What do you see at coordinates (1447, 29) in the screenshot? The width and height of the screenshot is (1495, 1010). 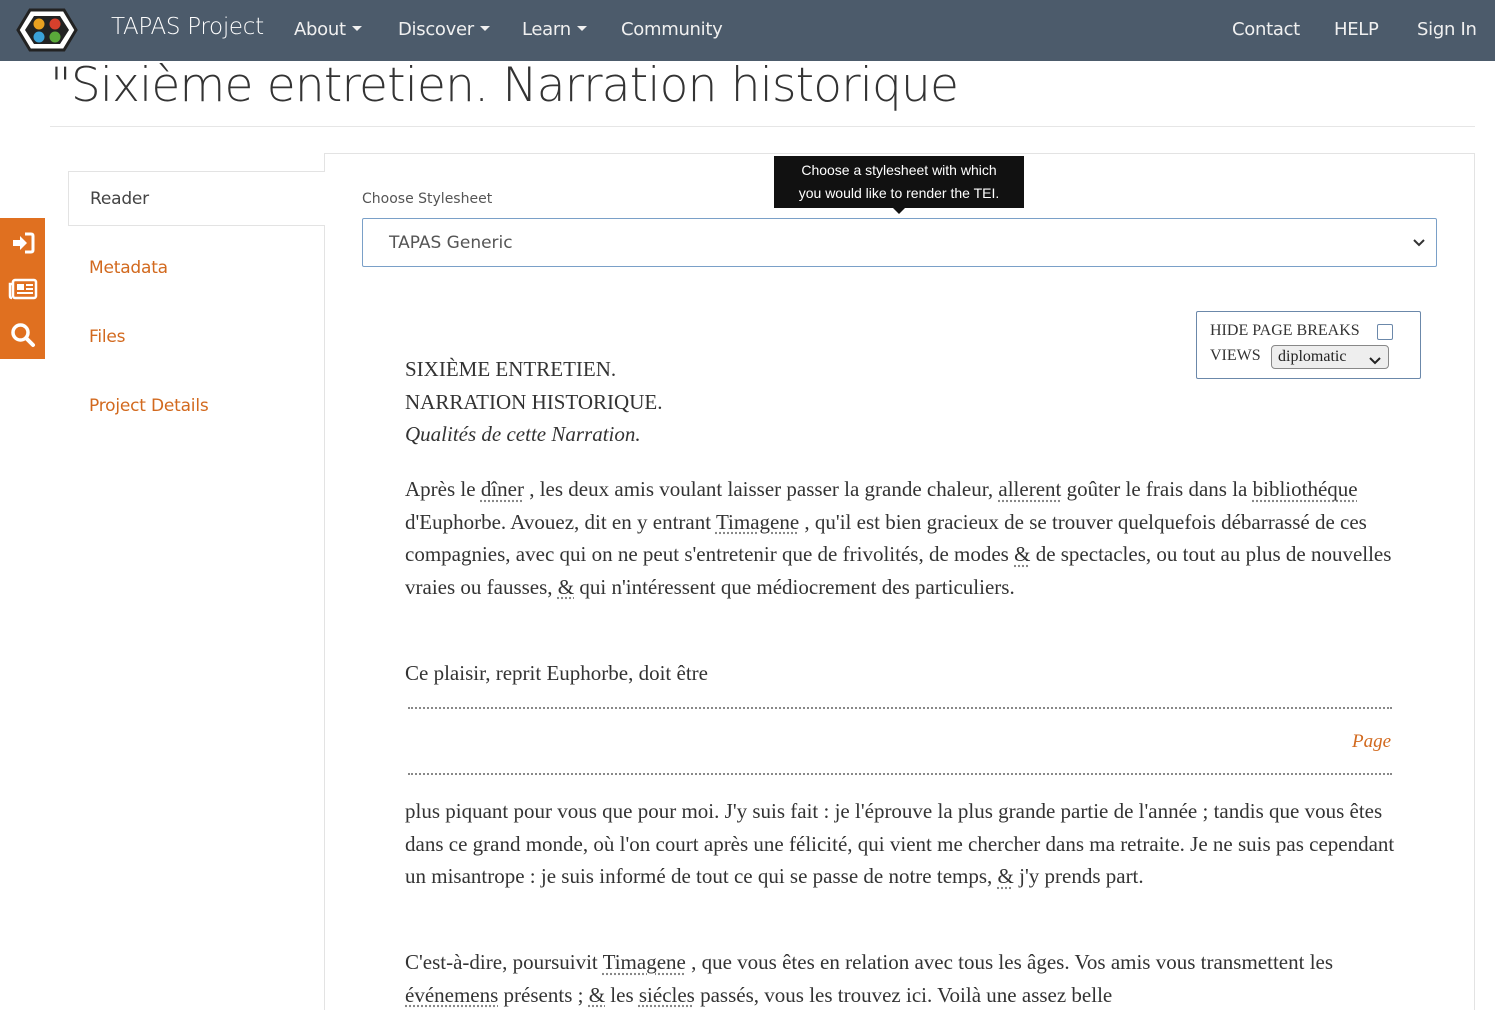 I see `nav-sign-in: Sign In` at bounding box center [1447, 29].